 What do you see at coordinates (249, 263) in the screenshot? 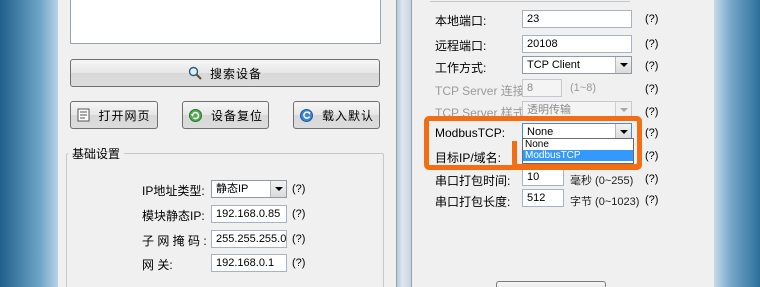
I see `gateway-field: 192.168.0.1` at bounding box center [249, 263].